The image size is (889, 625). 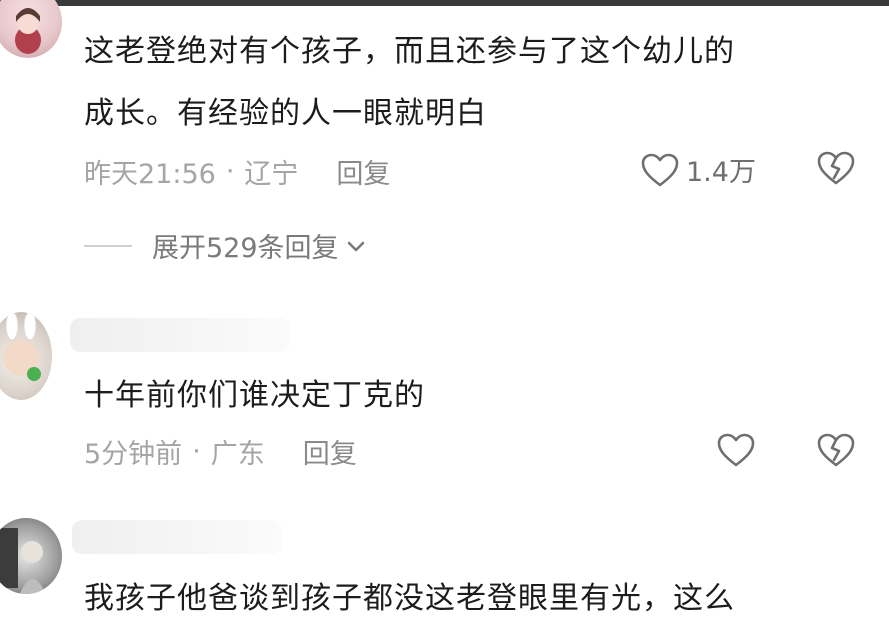 What do you see at coordinates (237, 171) in the screenshot?
I see `comment-meta: 昨天21:56 · 辽宁 回复` at bounding box center [237, 171].